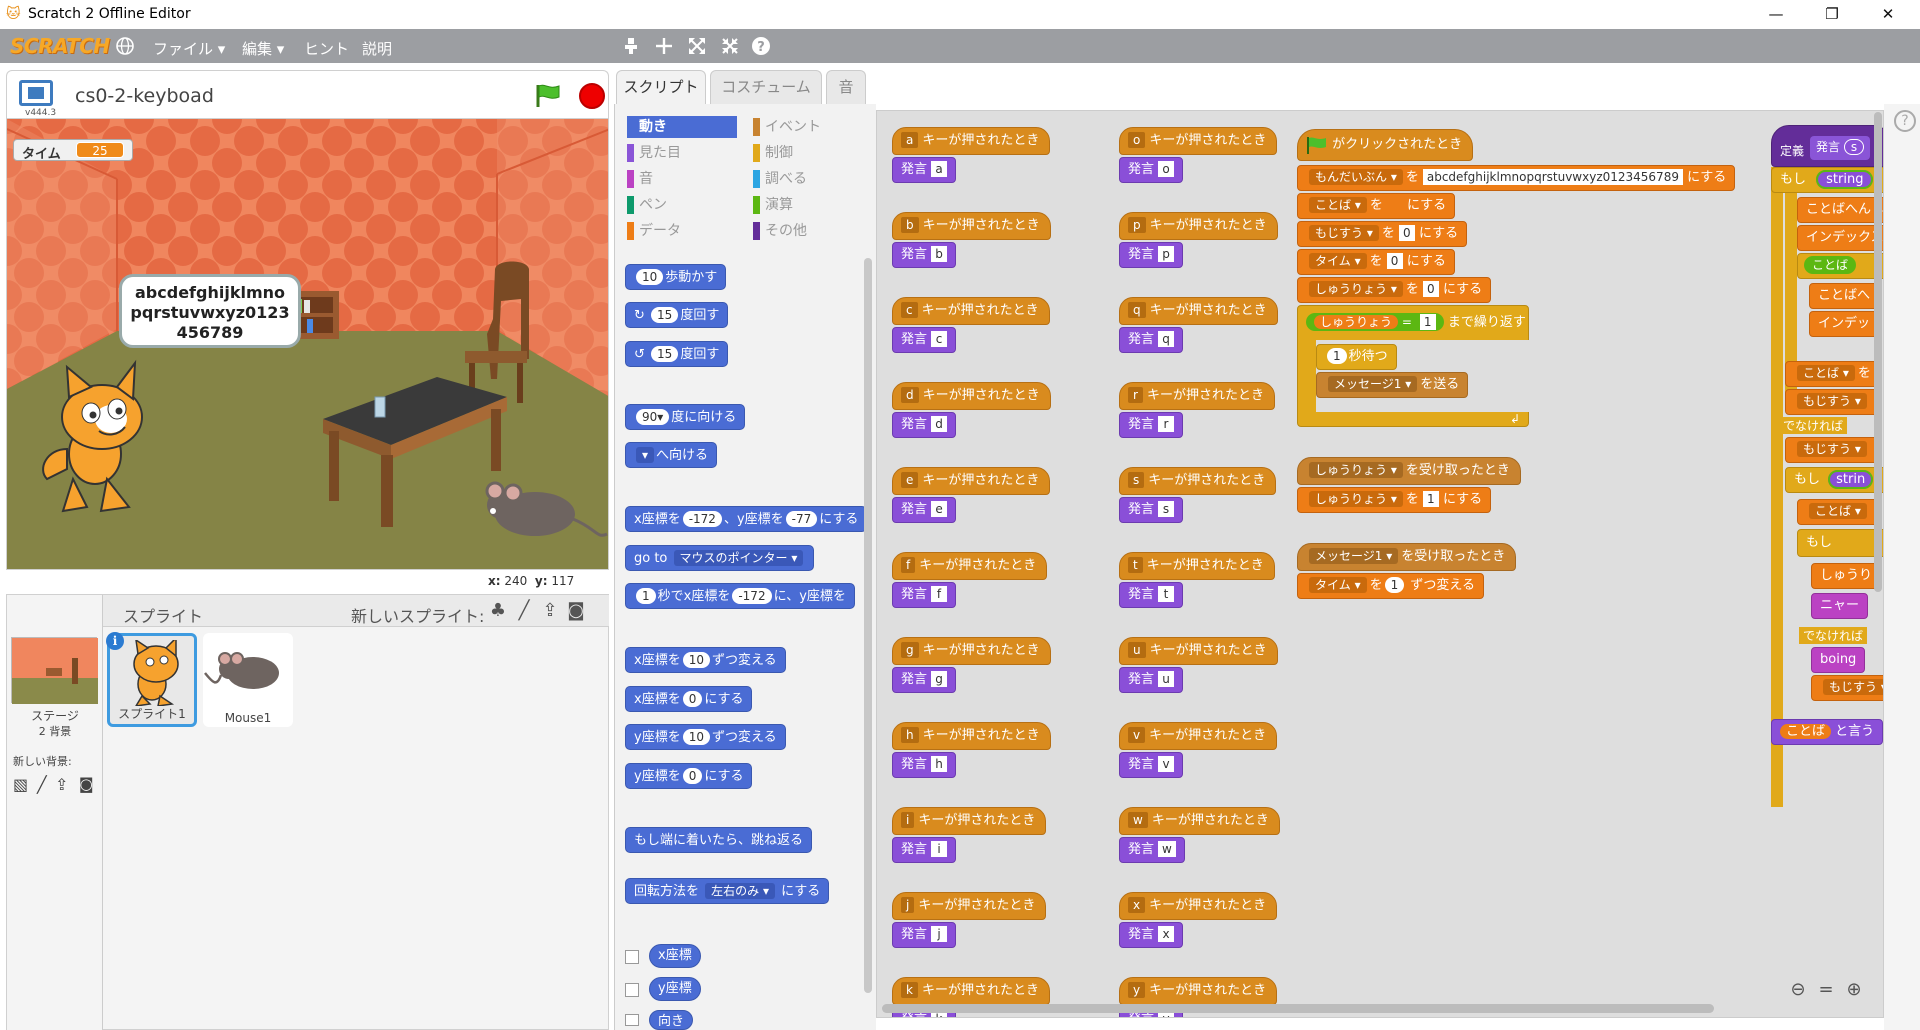 This screenshot has width=1920, height=1030. What do you see at coordinates (908, 820) in the screenshot?
I see `key-dropdown: i` at bounding box center [908, 820].